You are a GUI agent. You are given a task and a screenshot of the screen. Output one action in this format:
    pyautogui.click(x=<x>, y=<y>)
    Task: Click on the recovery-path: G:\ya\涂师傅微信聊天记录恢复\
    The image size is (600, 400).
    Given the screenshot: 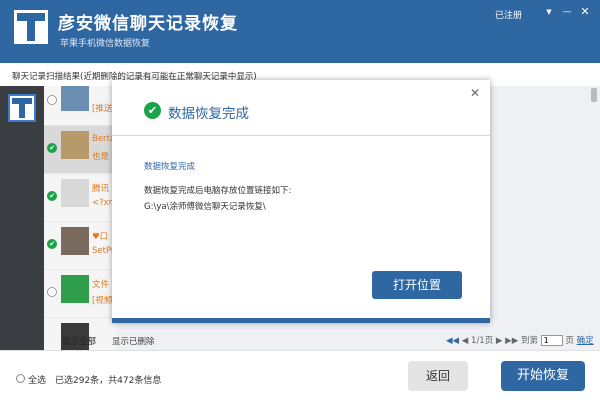 What is the action you would take?
    pyautogui.click(x=205, y=207)
    